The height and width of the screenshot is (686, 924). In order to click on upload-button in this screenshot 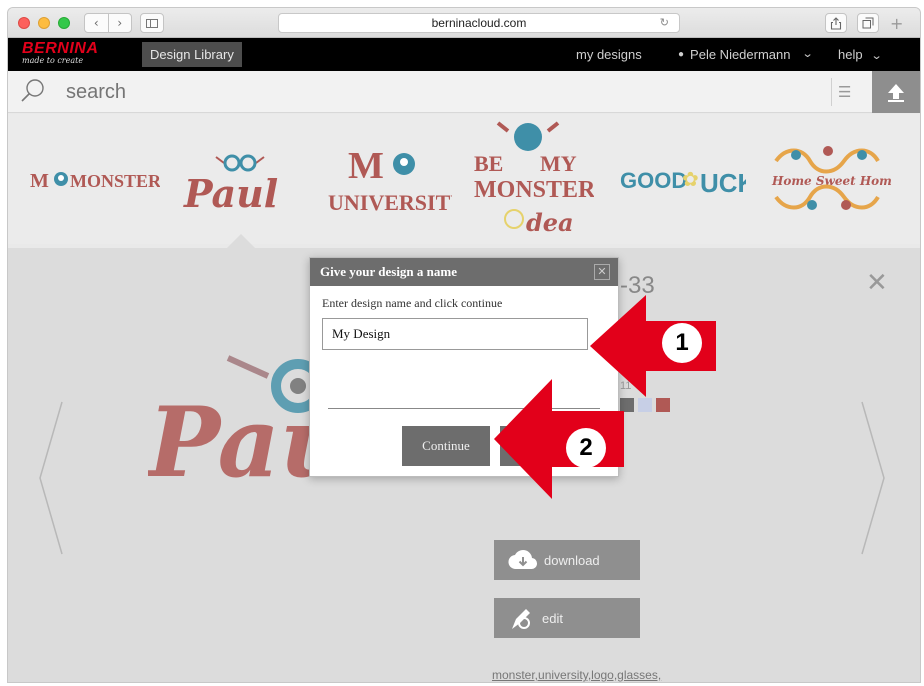, I will do `click(896, 92)`.